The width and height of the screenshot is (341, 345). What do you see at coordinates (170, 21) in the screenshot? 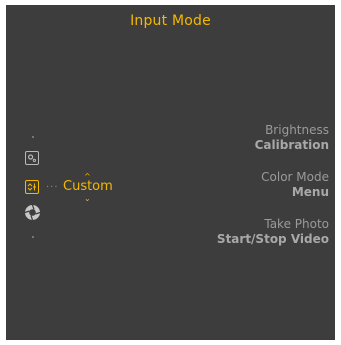
I see `page-title: Input Mode` at bounding box center [170, 21].